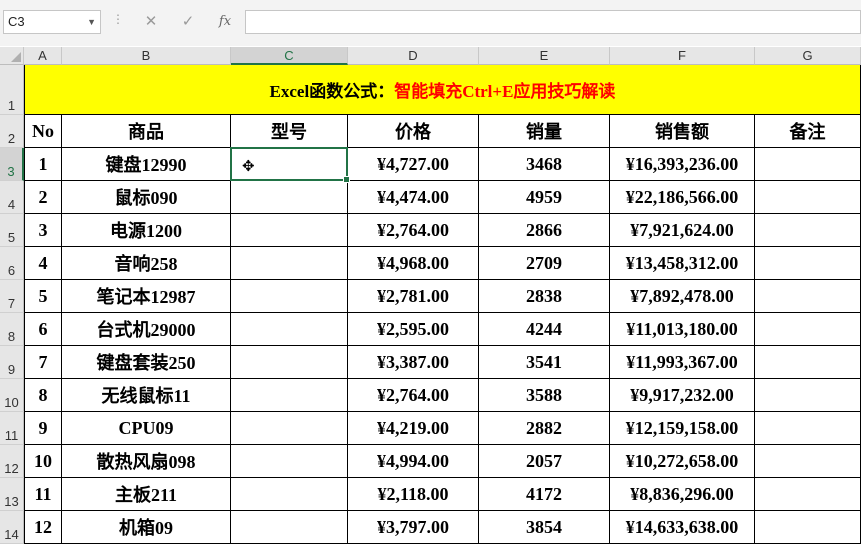  Describe the element at coordinates (146, 296) in the screenshot. I see `cell-b7: 笔记本12987` at that location.